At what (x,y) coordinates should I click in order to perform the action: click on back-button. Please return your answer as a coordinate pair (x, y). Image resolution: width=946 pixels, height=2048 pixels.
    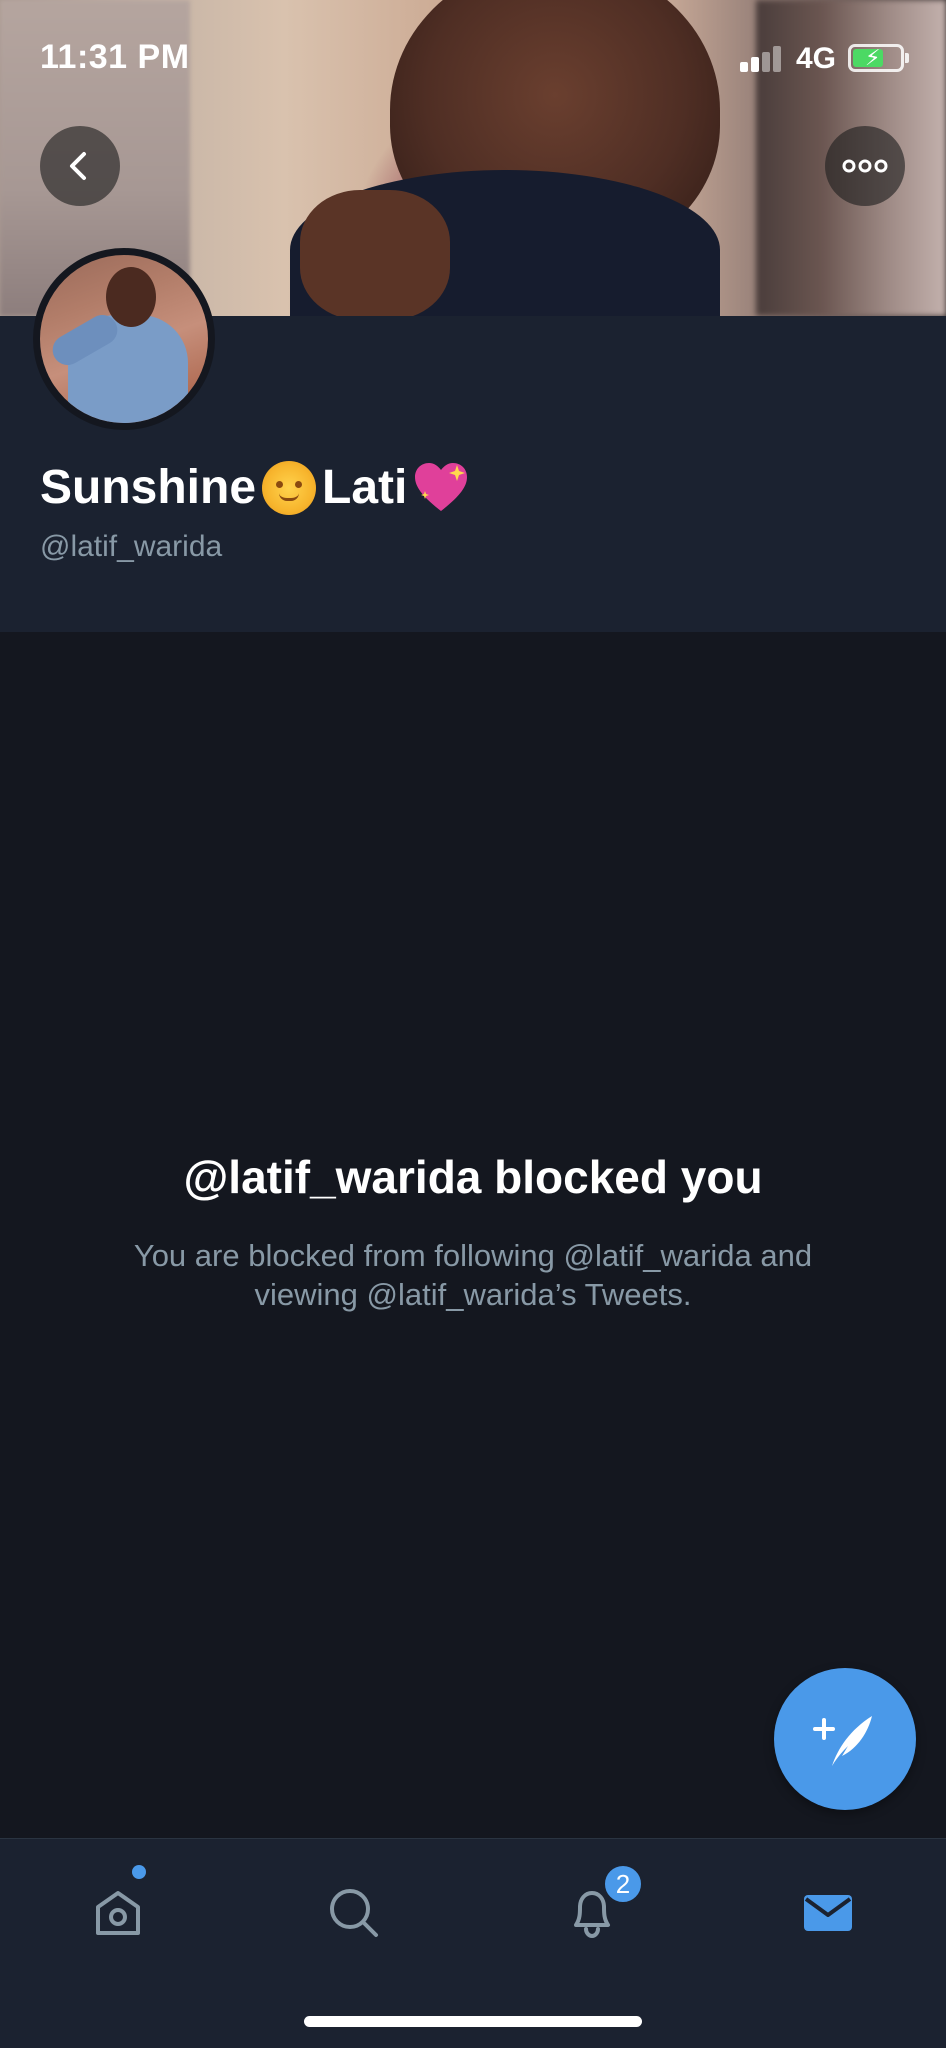
    Looking at the image, I should click on (80, 166).